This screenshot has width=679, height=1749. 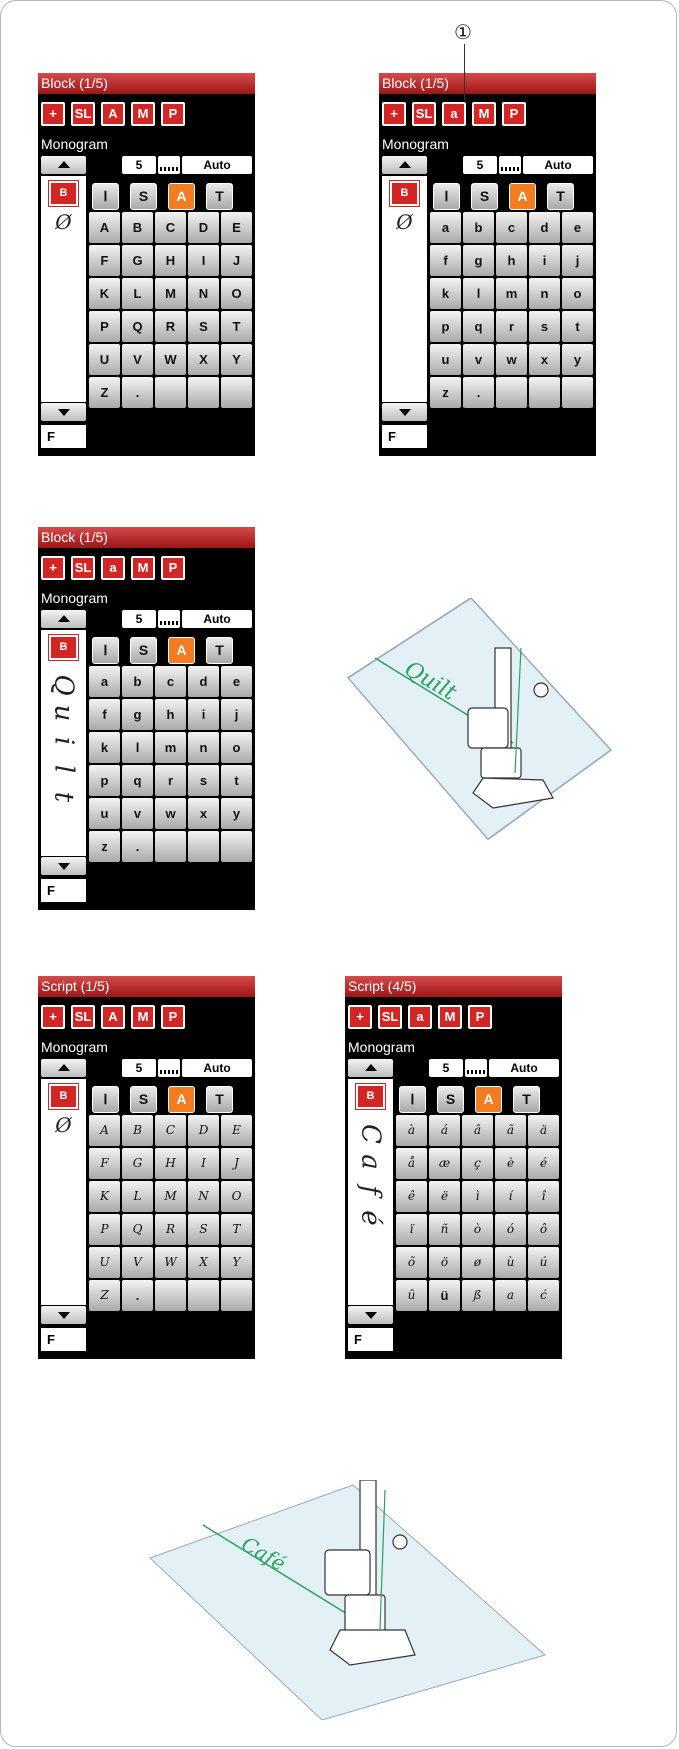 I want to click on char-key: A, so click(x=104, y=1130).